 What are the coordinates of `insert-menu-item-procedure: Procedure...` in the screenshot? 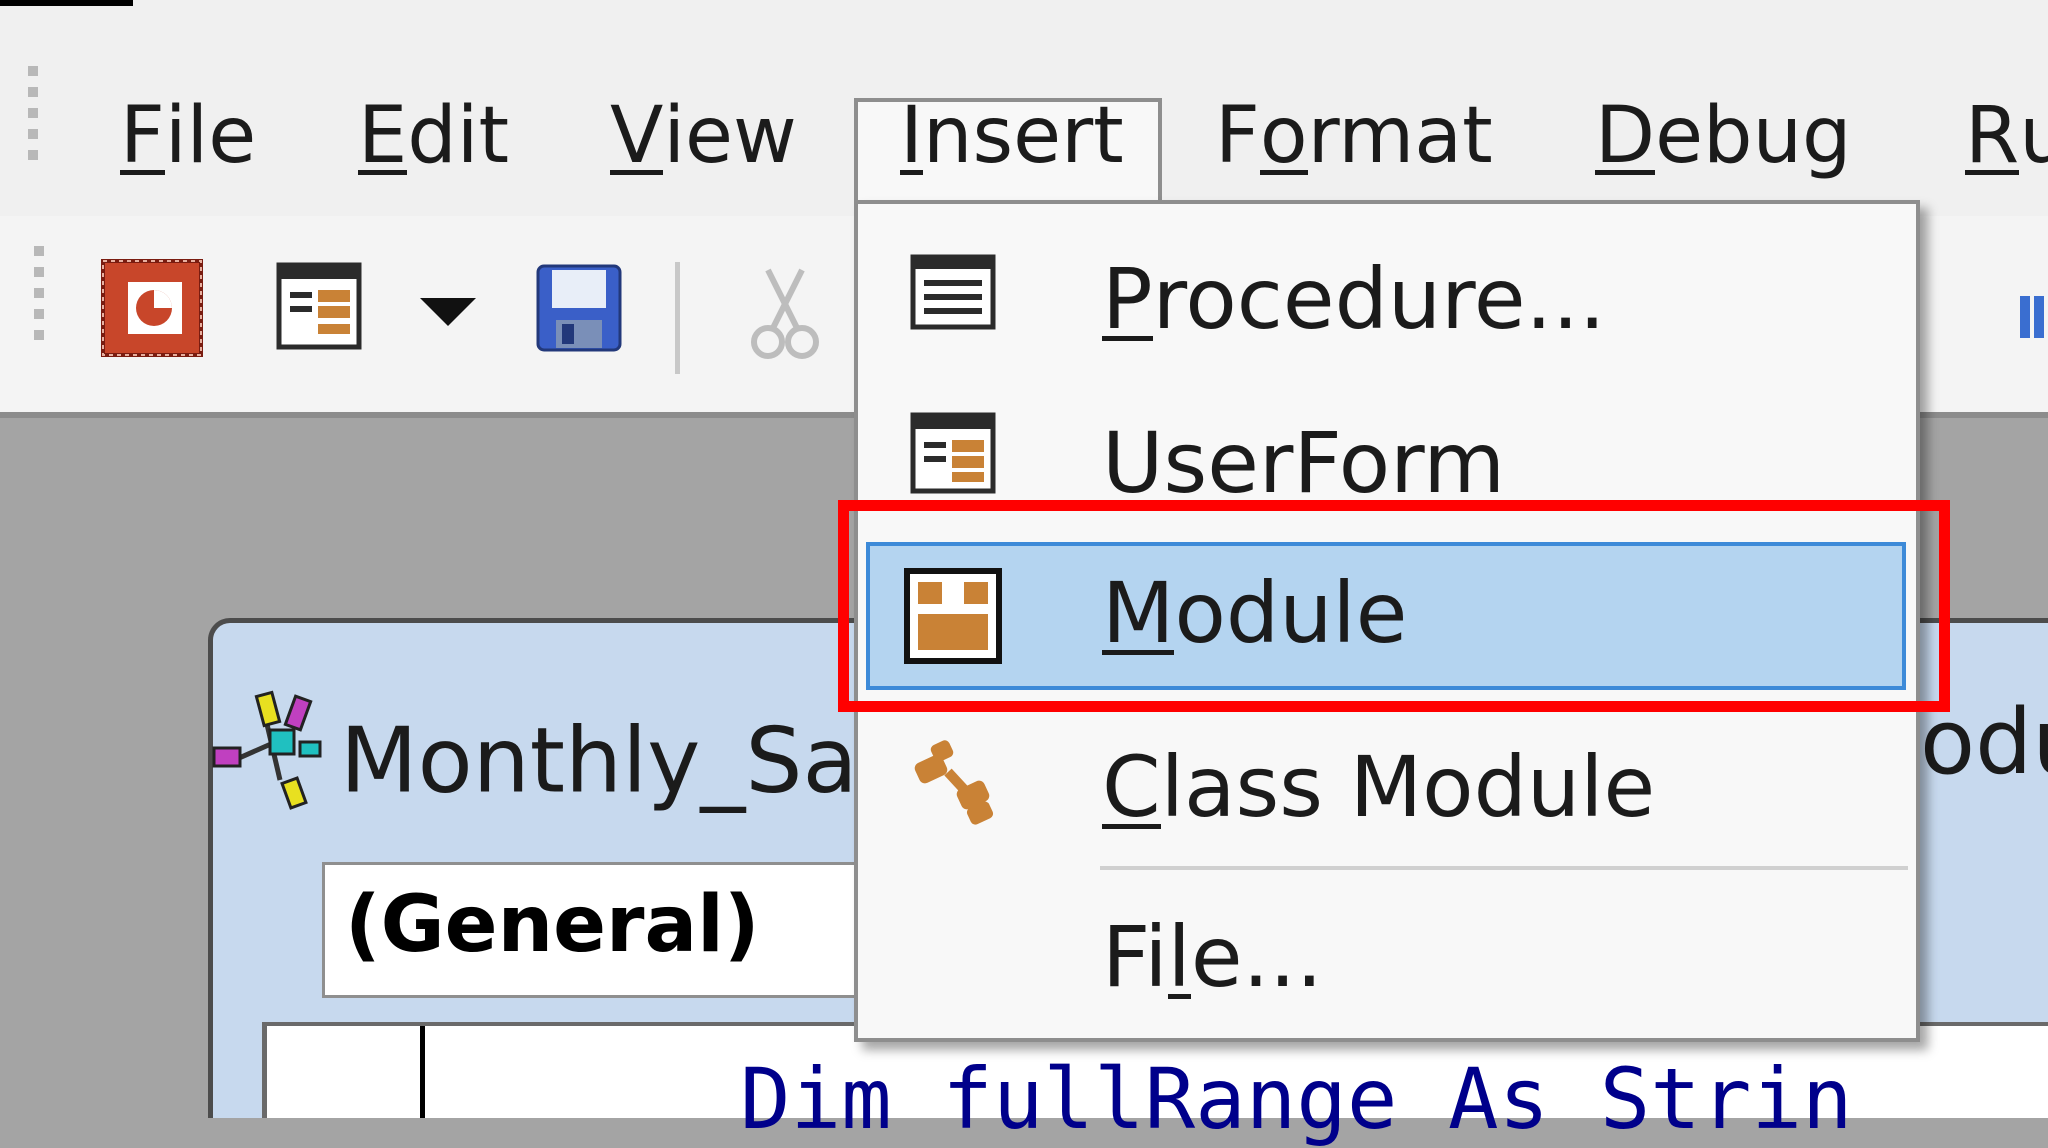 It's located at (1383, 295).